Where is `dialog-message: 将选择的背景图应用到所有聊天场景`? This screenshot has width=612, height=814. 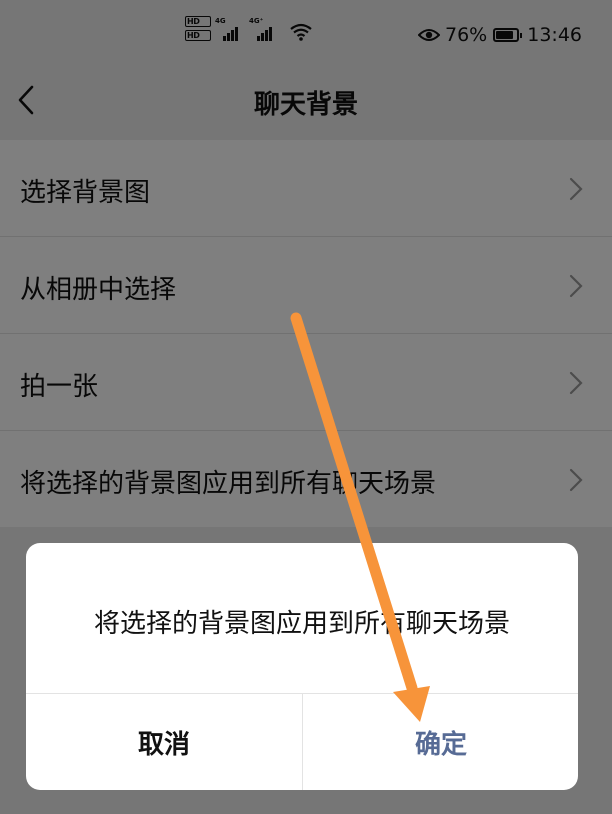 dialog-message: 将选择的背景图应用到所有聊天场景 is located at coordinates (301, 624).